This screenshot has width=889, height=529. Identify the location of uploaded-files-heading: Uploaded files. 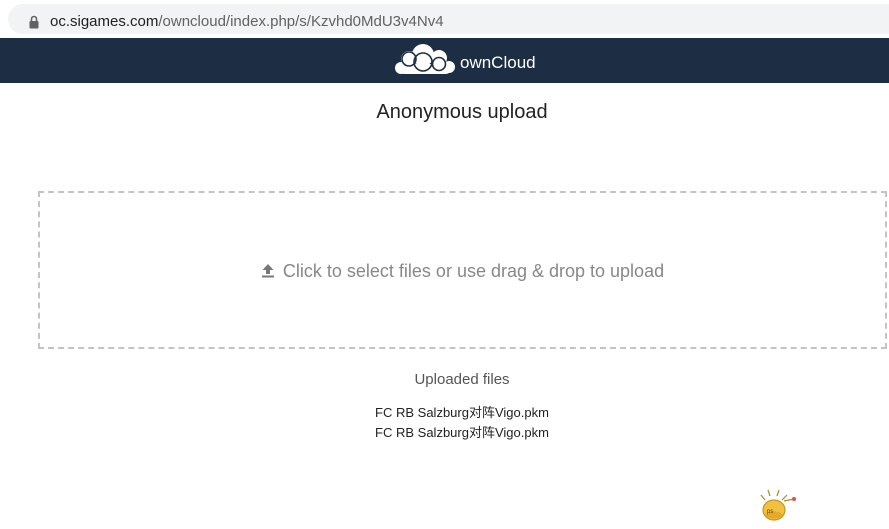
(462, 379).